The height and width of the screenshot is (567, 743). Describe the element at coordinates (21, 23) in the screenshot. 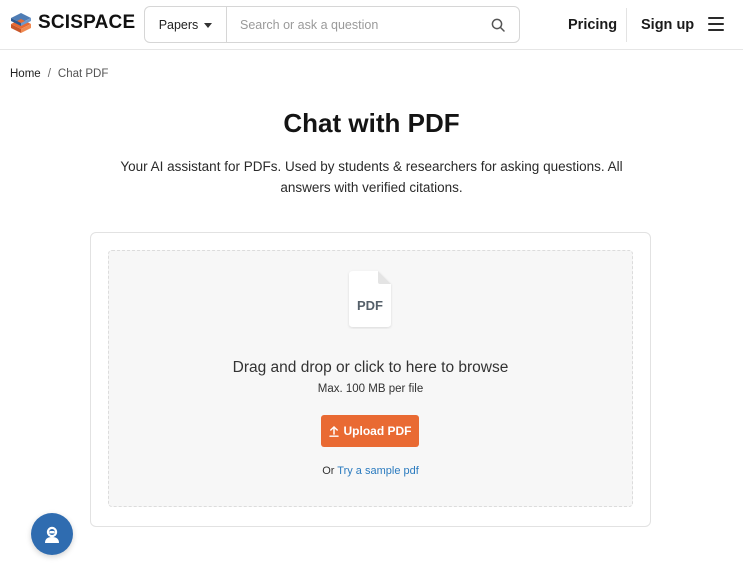

I see `scispace-logo-icon` at that location.